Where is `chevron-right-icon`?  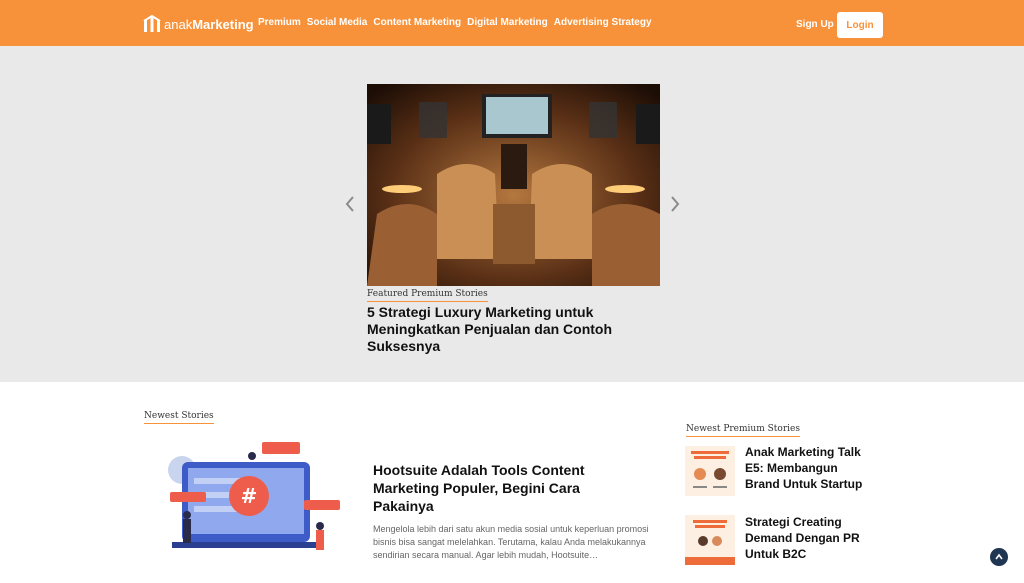
chevron-right-icon is located at coordinates (675, 204).